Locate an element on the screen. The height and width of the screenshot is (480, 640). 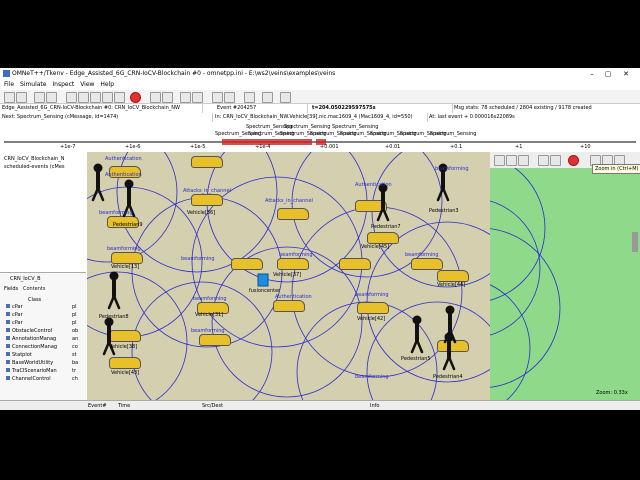
options-icon is located at coordinates (217, 97).